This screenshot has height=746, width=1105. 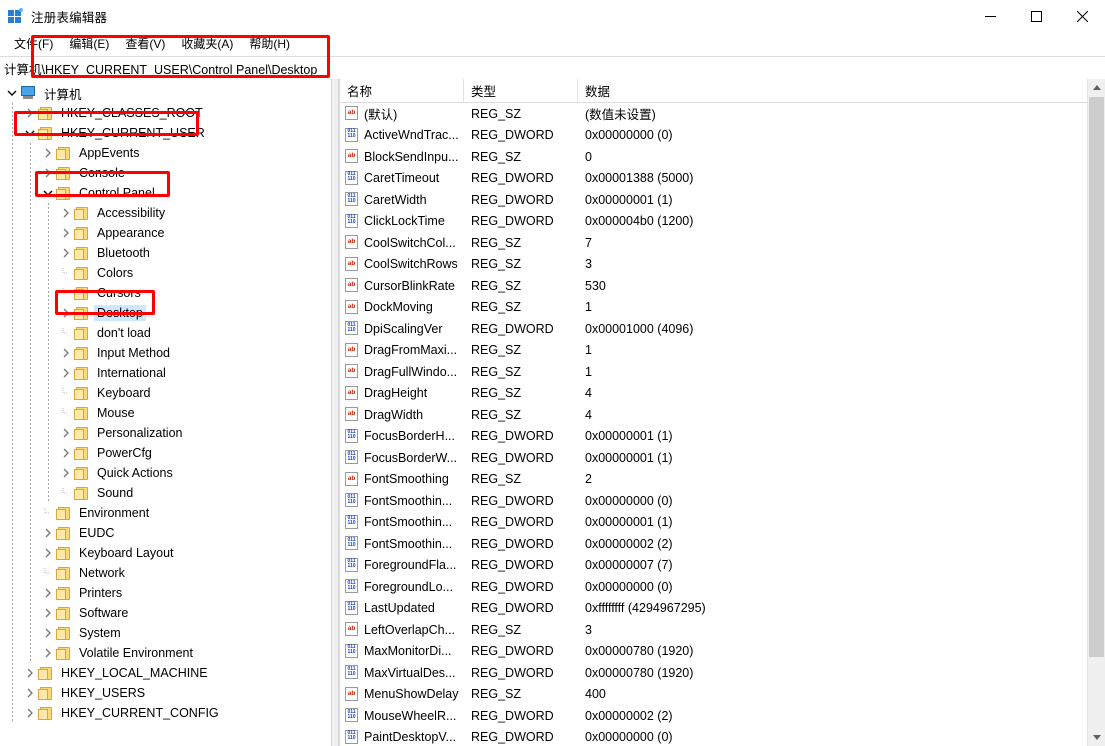 What do you see at coordinates (165, 393) in the screenshot?
I see `tree-node-keyboard: Keyboard` at bounding box center [165, 393].